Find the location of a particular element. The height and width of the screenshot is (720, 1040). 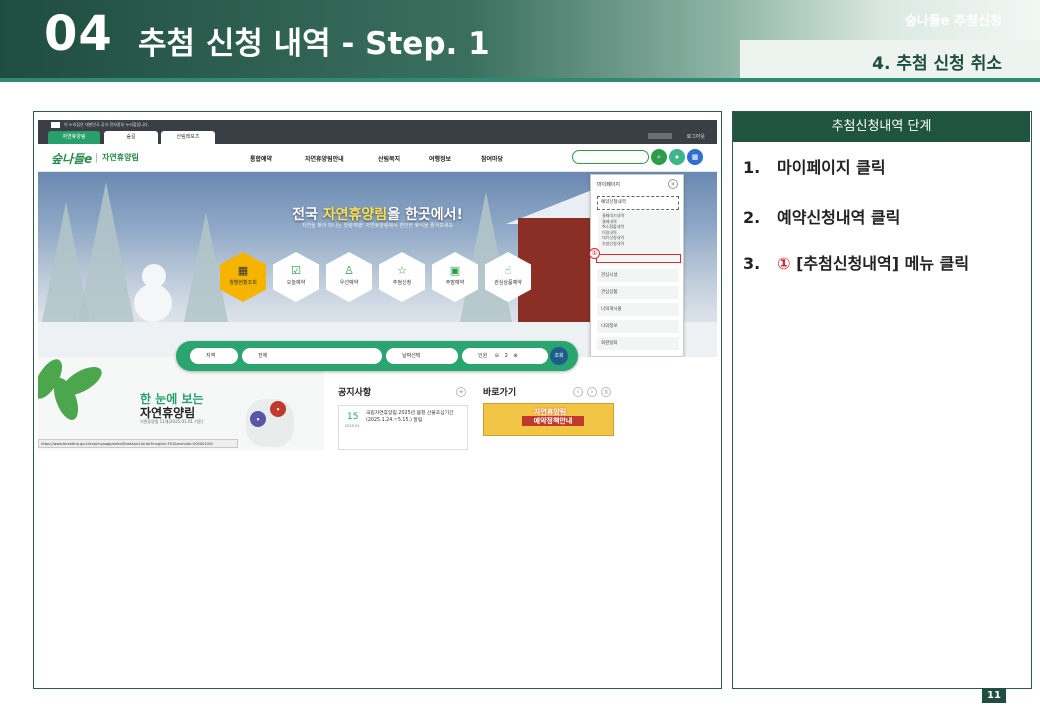

date-select: 날짜선택 is located at coordinates (422, 356).